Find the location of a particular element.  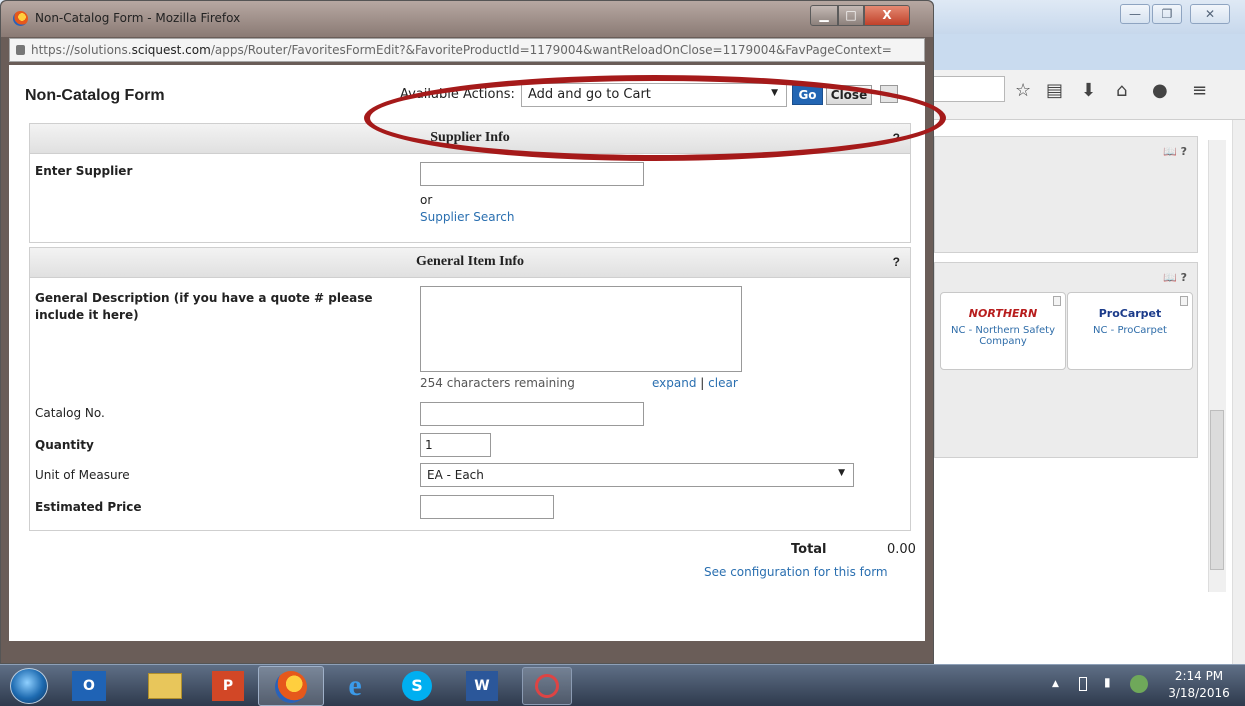

popup-titlebar: Non-Catalog Form - Mozilla Firefox ▁ □ X is located at coordinates (467, 19).